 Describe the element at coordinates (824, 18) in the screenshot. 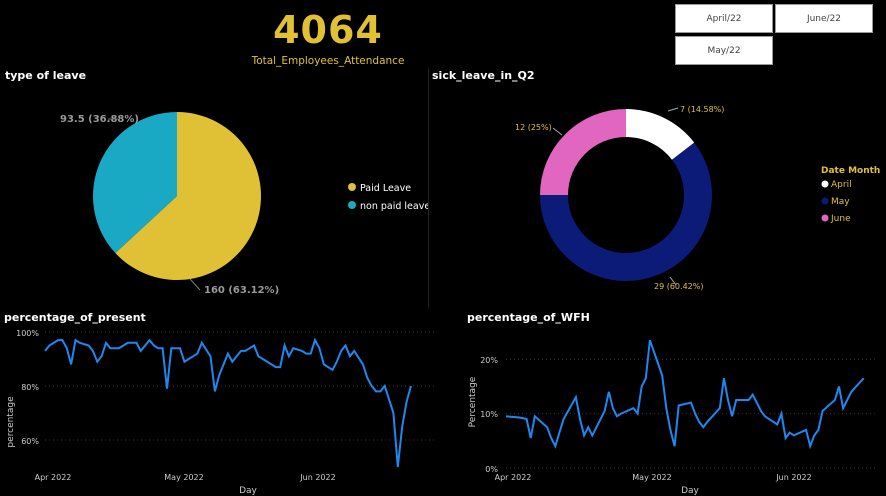

I see `slicer-option-june: June/22` at that location.